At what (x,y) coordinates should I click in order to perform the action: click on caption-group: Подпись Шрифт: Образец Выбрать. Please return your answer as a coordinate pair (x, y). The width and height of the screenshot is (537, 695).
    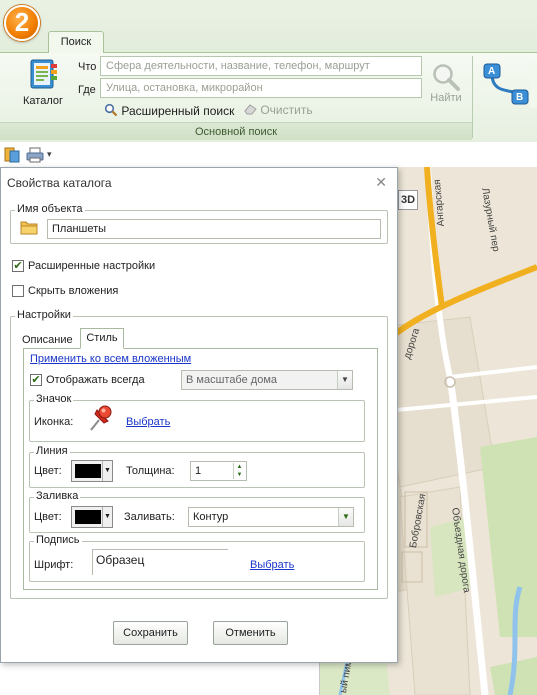
    Looking at the image, I should click on (197, 558).